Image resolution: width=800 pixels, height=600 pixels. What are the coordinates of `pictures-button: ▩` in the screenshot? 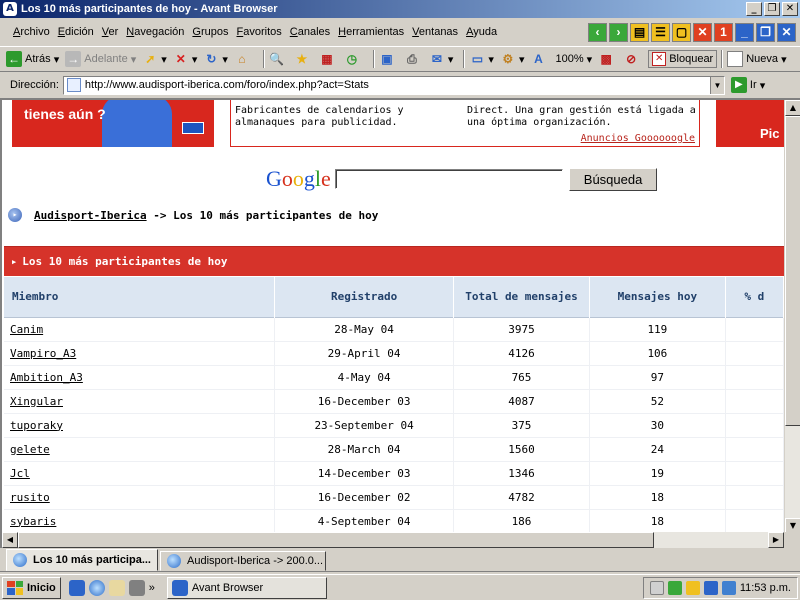 It's located at (607, 59).